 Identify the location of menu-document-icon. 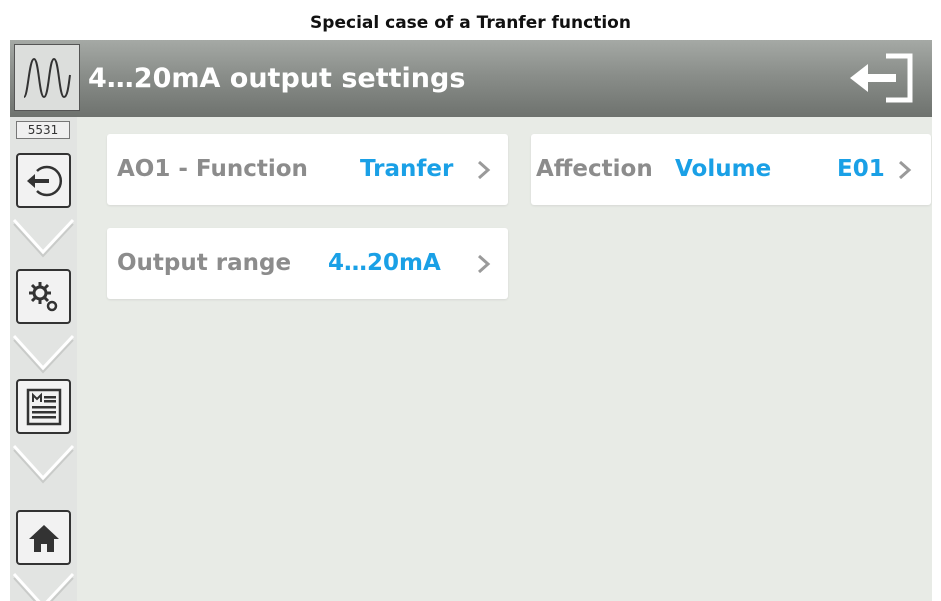
(44, 407).